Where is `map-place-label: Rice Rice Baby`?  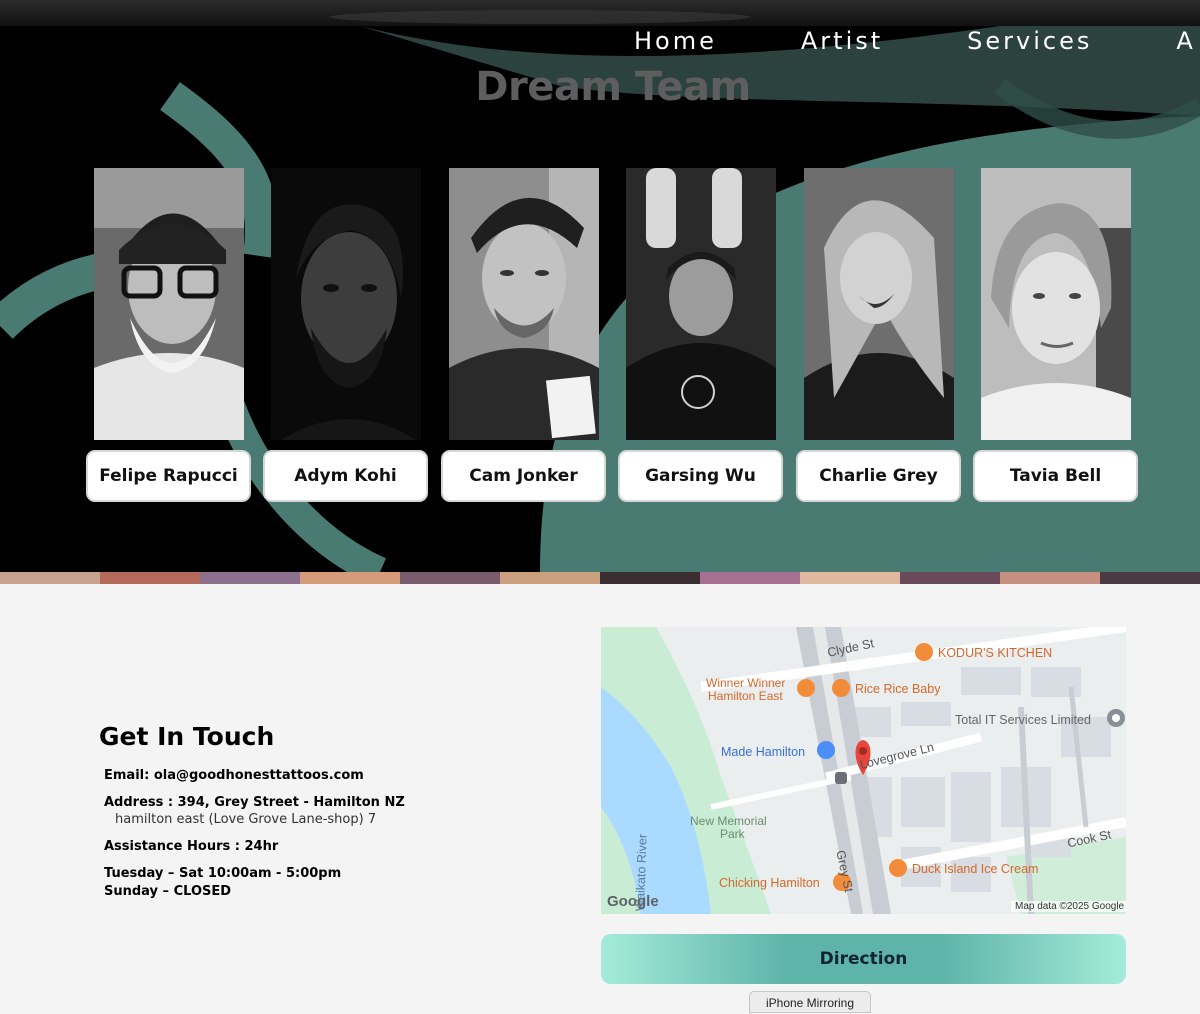
map-place-label: Rice Rice Baby is located at coordinates (898, 689).